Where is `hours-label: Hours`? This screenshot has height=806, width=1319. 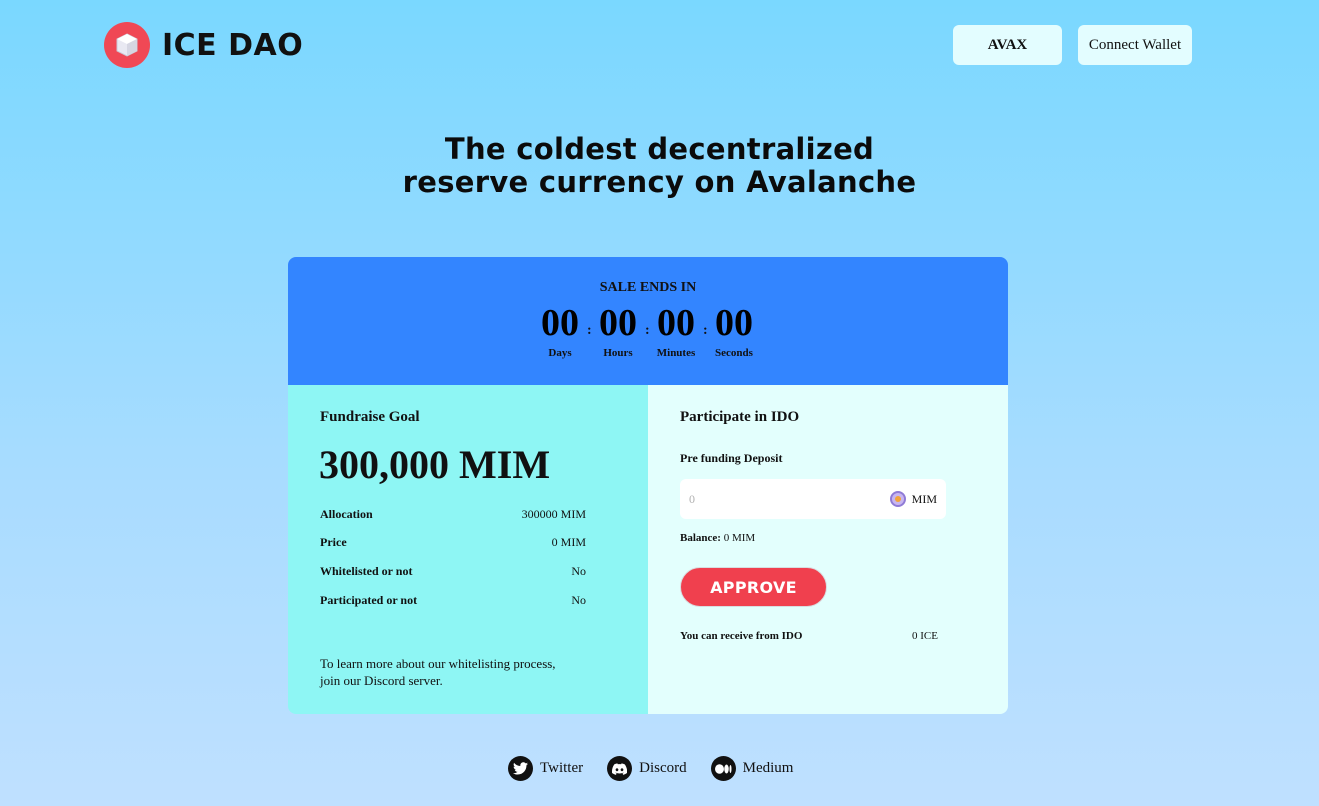
hours-label: Hours is located at coordinates (618, 353).